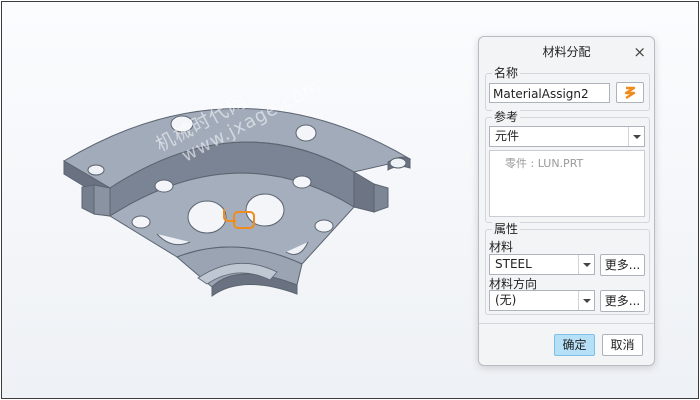  Describe the element at coordinates (567, 136) in the screenshot. I see `reference-type-select: 元件` at that location.